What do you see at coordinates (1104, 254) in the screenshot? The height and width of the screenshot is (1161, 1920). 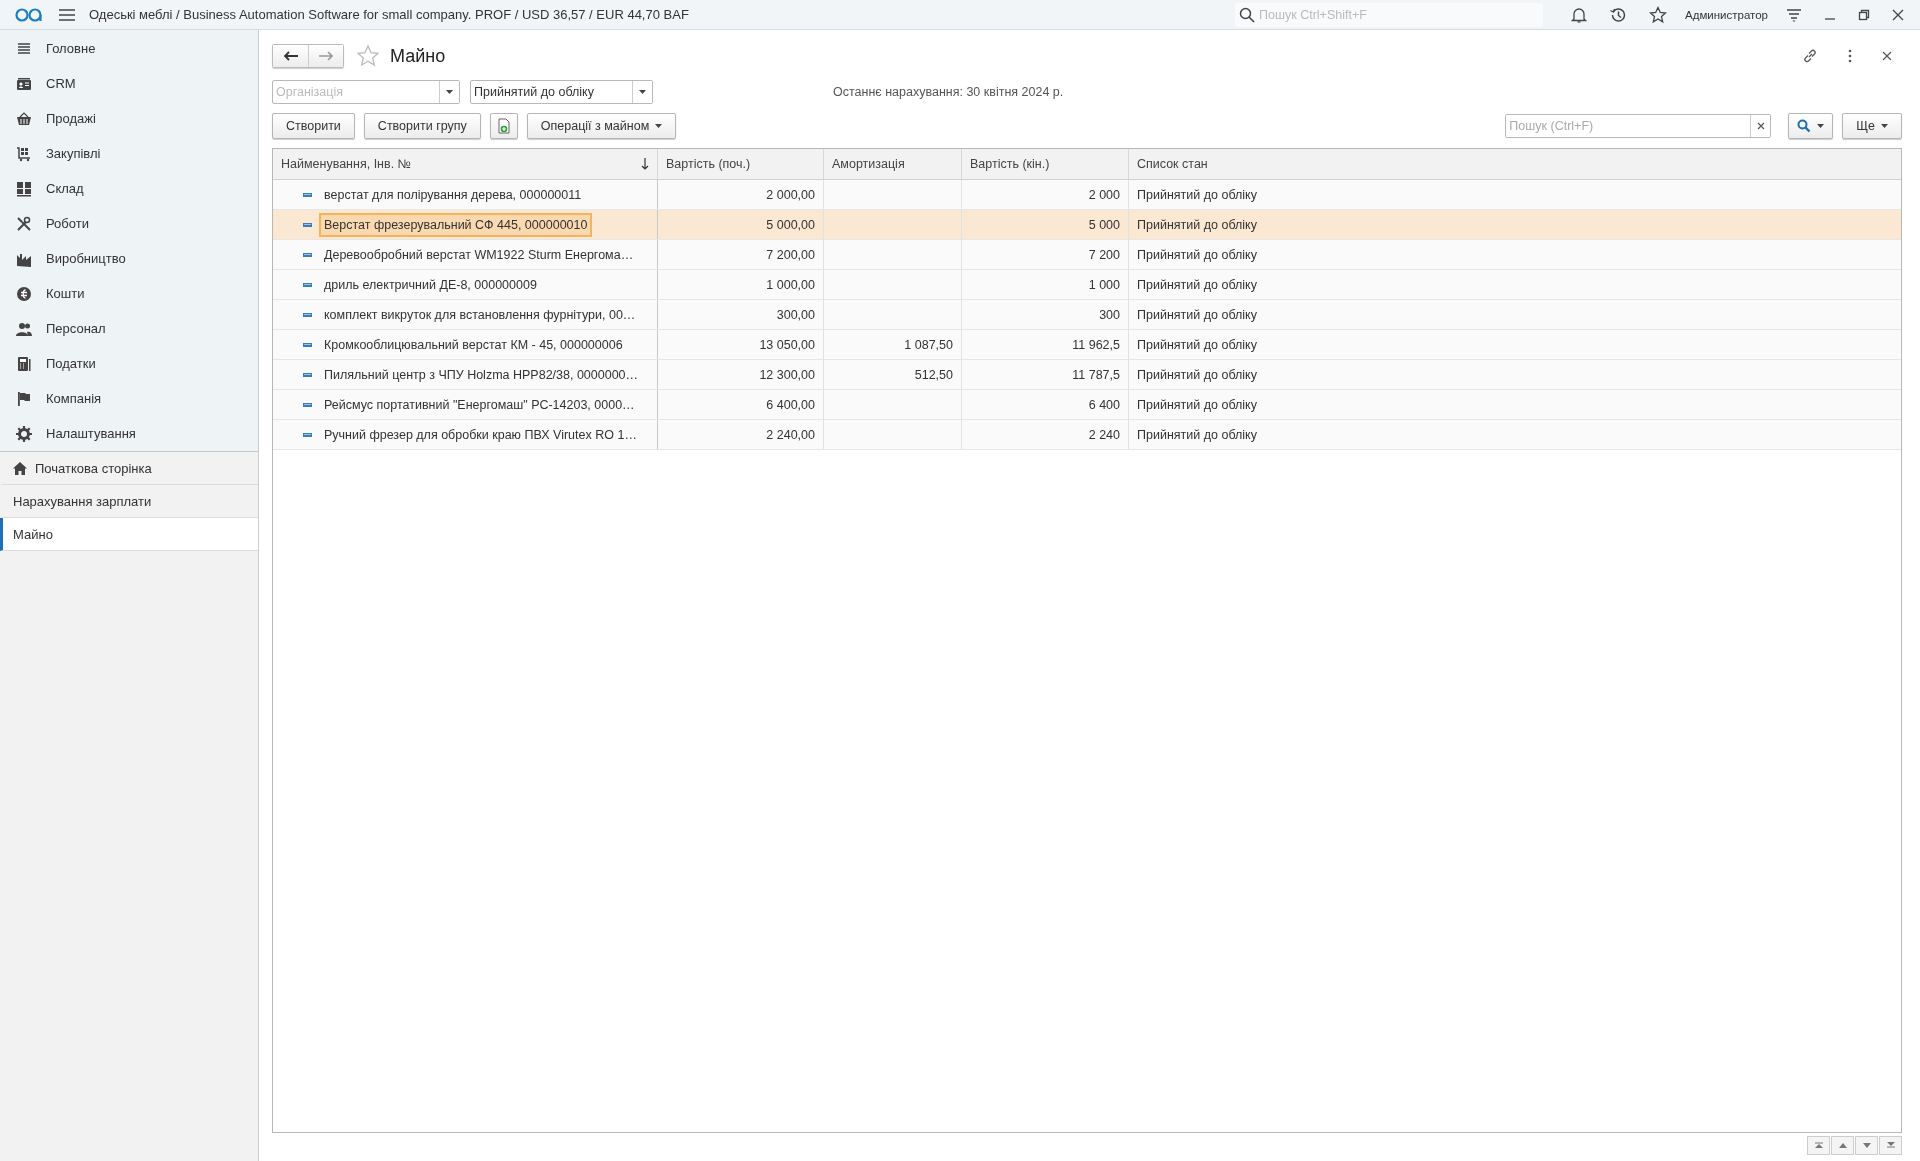 I see `table-cell: 7 200` at bounding box center [1104, 254].